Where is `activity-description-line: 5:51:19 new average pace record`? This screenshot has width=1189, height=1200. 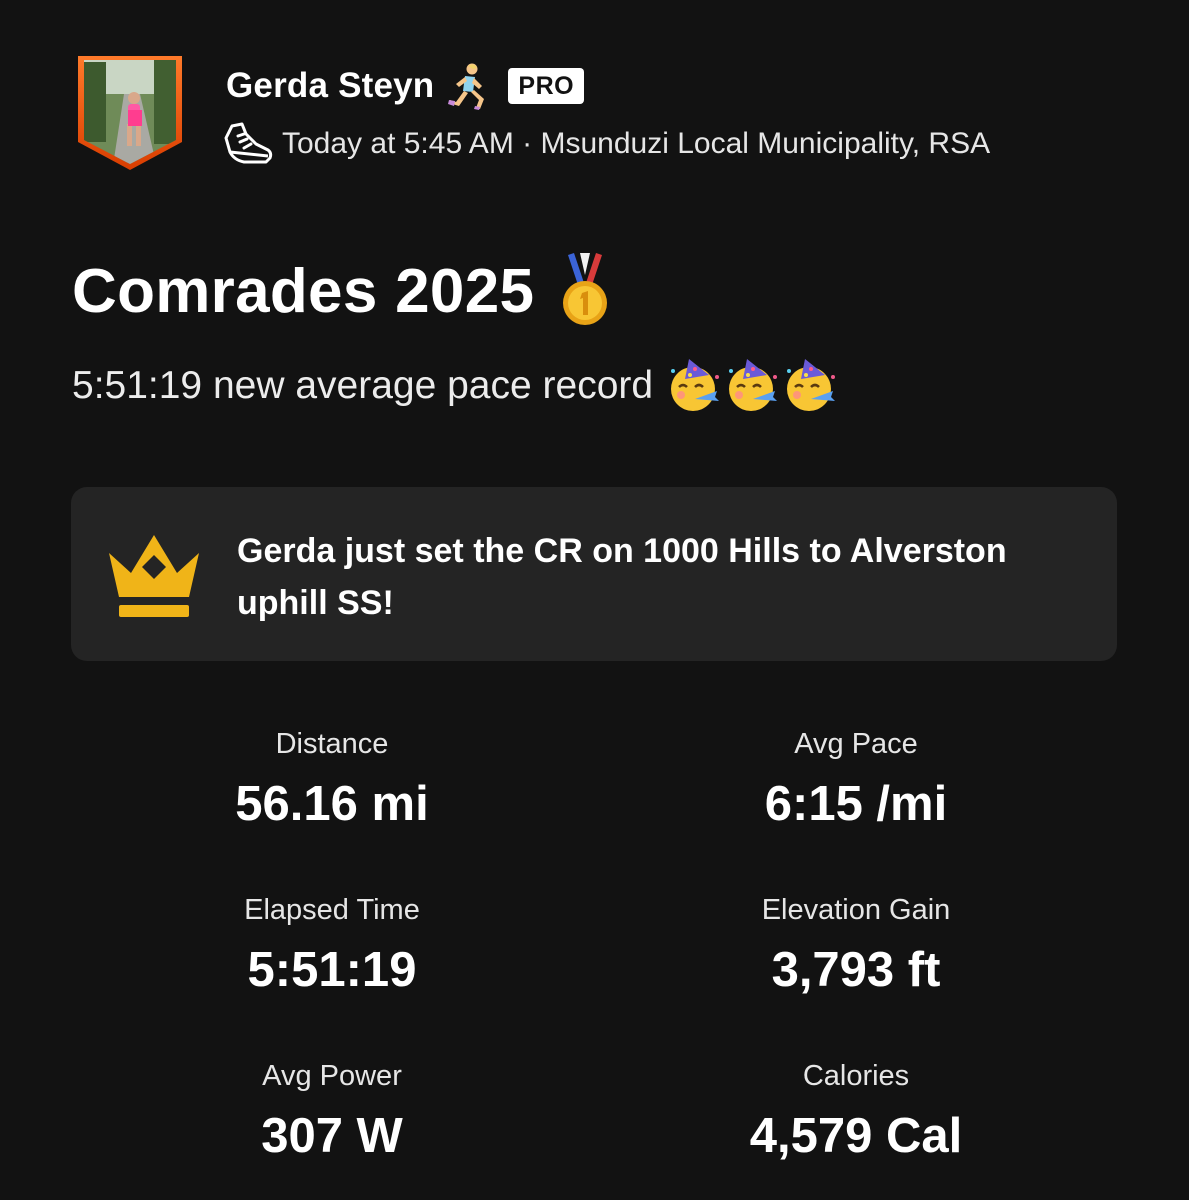
activity-description-line: 5:51:19 new average pace record is located at coordinates (455, 386).